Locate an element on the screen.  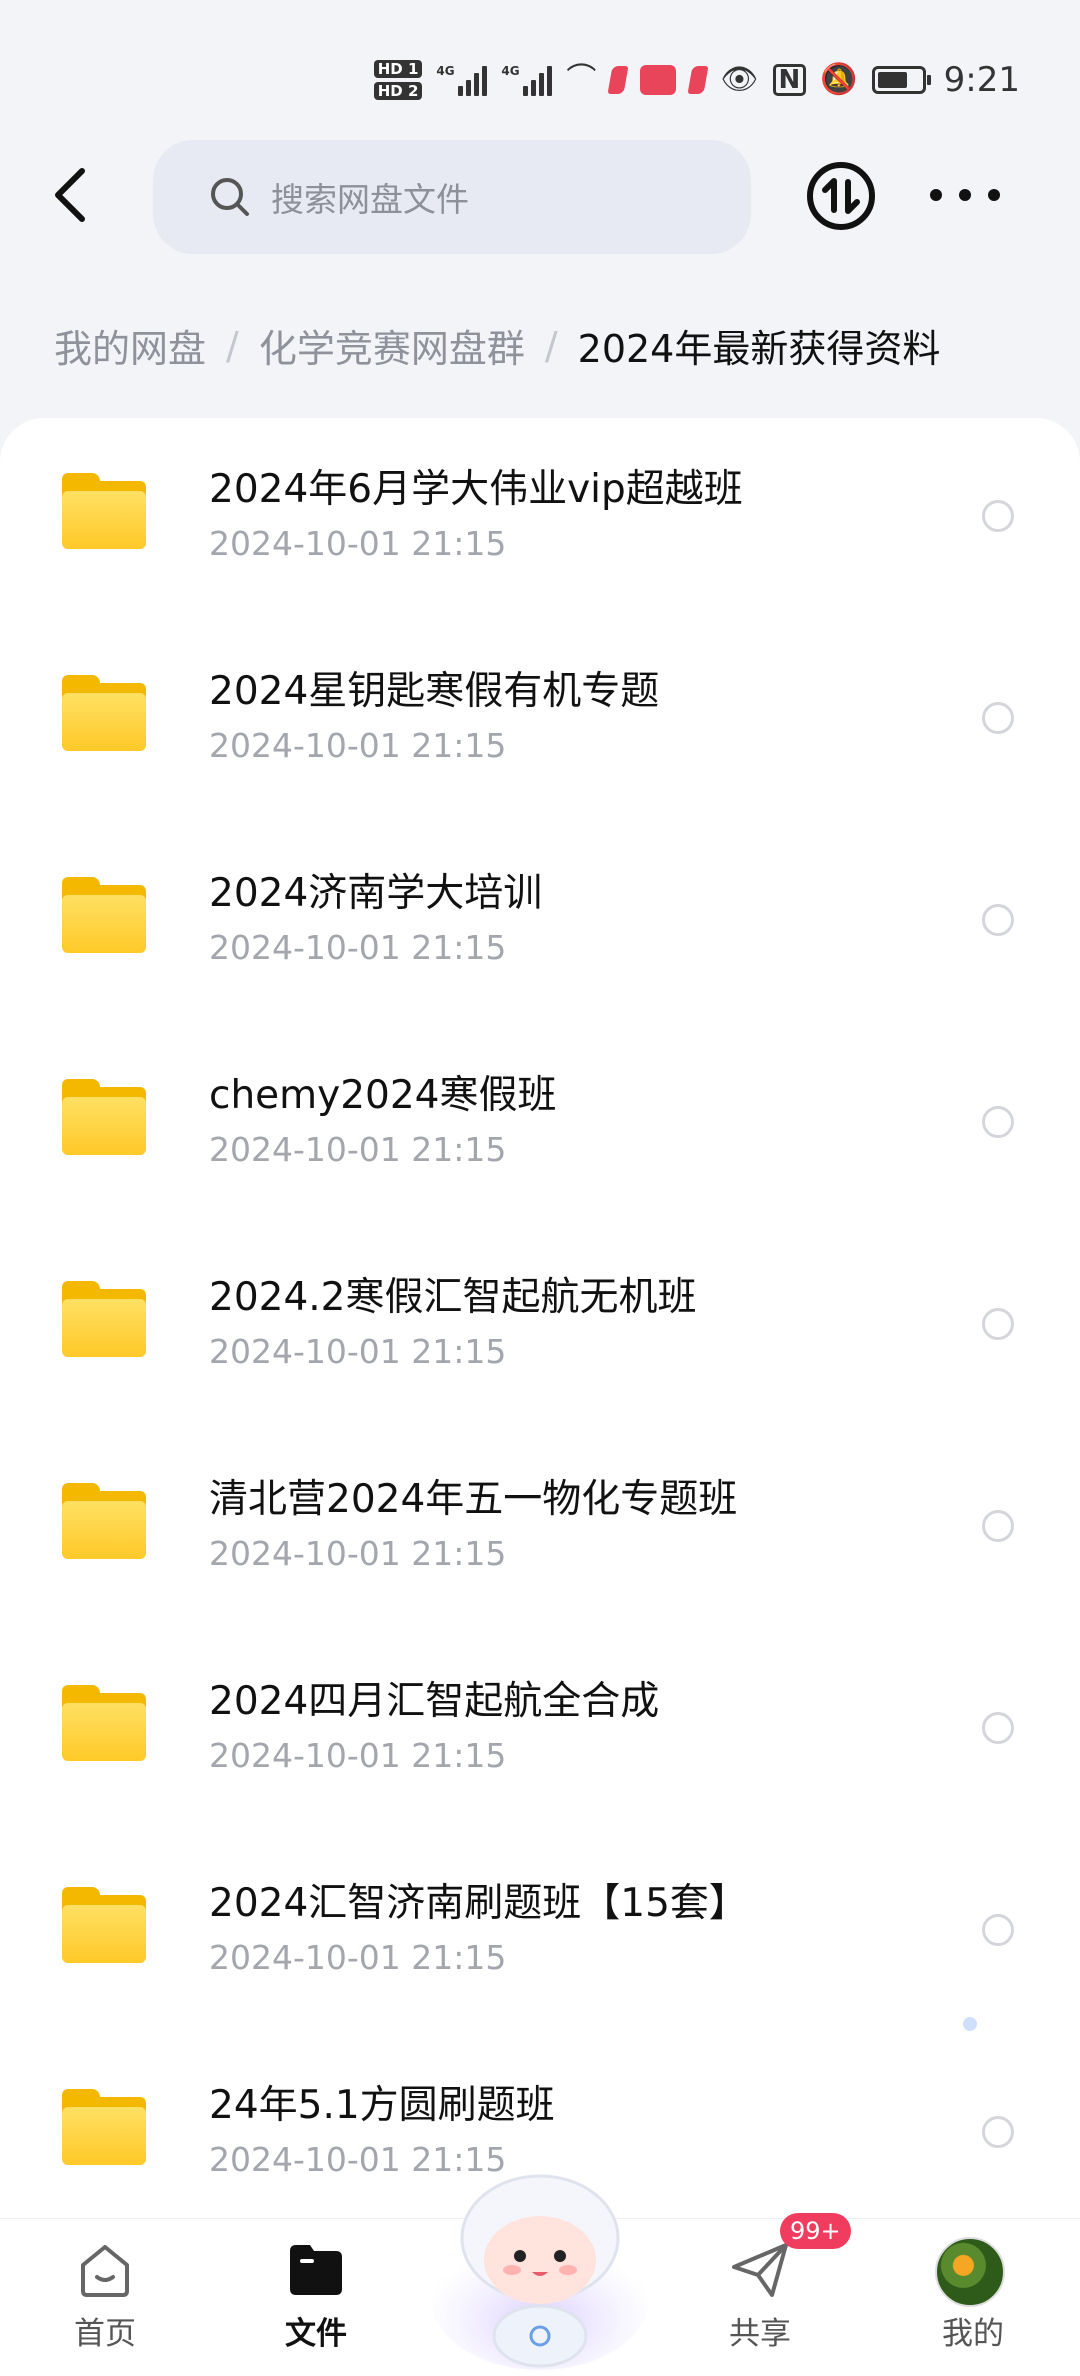
mute-bell-icon: 🔕 is located at coordinates (839, 79).